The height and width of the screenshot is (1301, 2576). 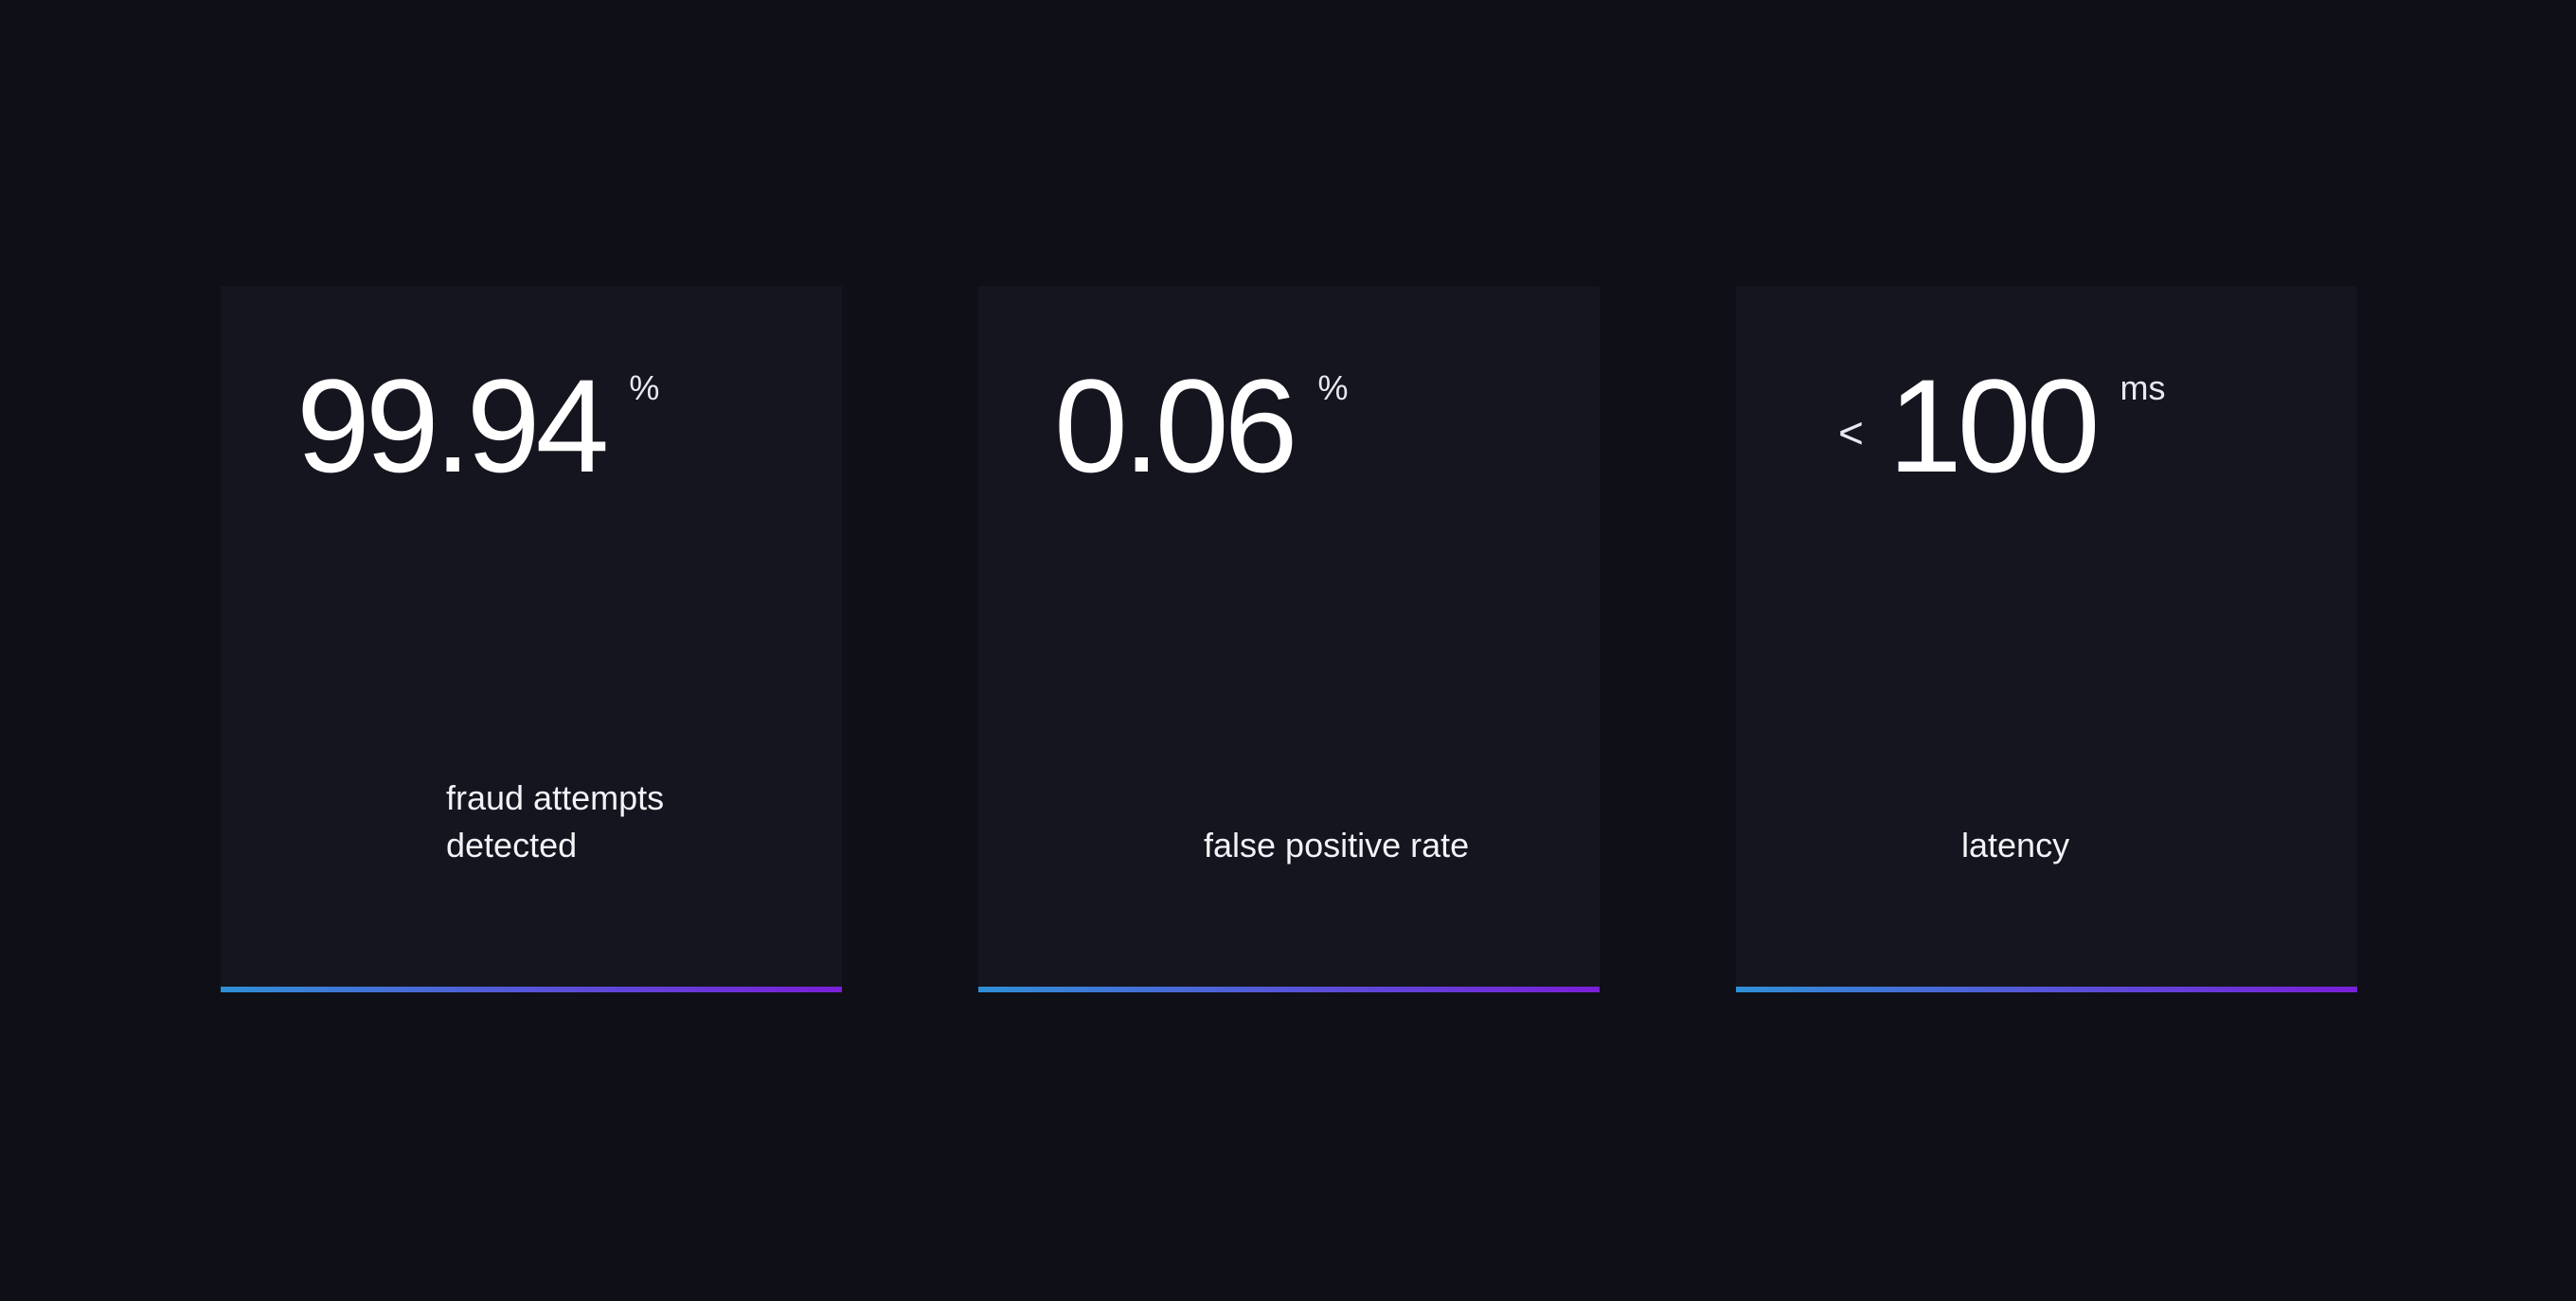 I want to click on stat-value-group: <100 ms, so click(x=2001, y=426).